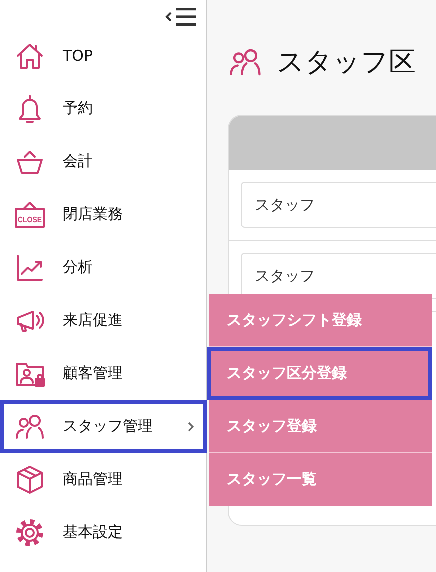 The width and height of the screenshot is (436, 572). I want to click on sidebar-item-label: TOP, so click(78, 55).